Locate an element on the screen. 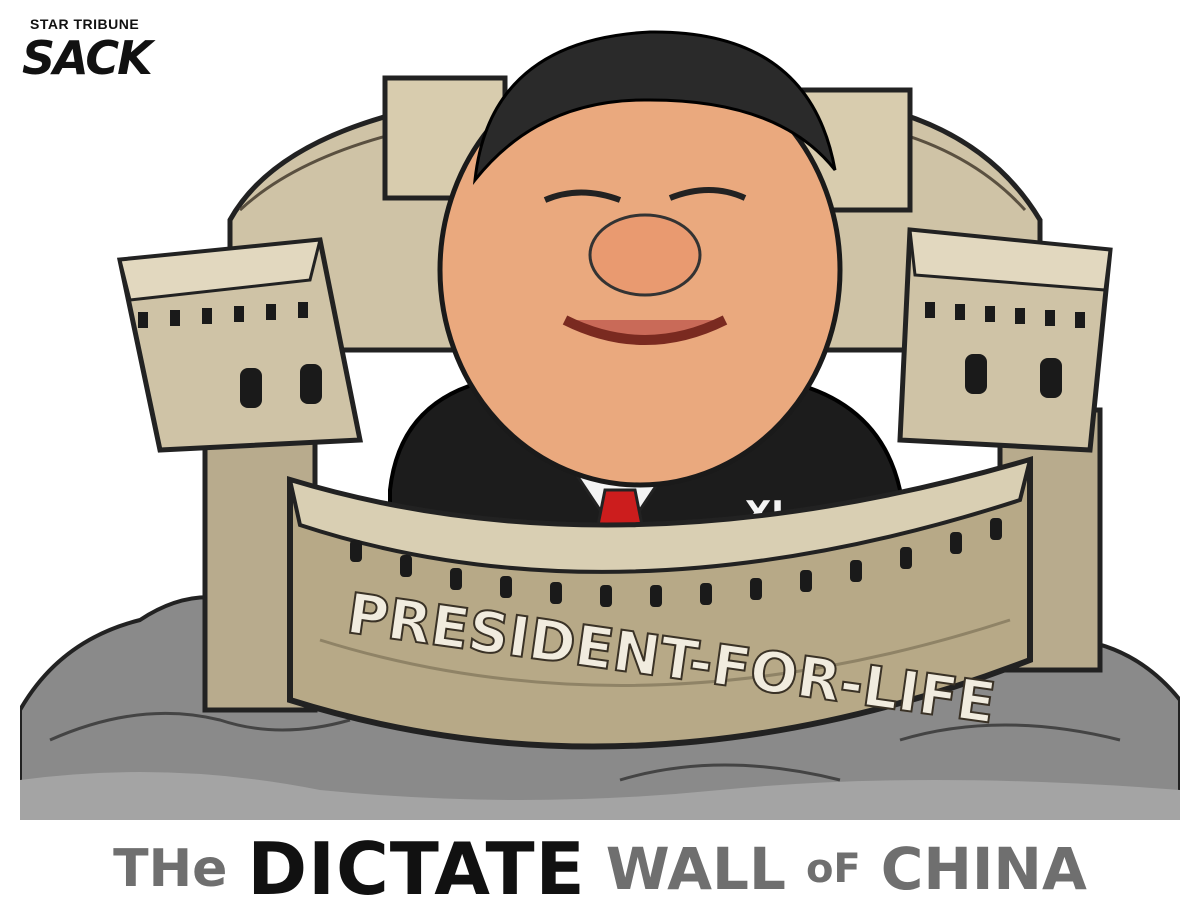  caption-word-dictate: DICTATE is located at coordinates (416, 868).